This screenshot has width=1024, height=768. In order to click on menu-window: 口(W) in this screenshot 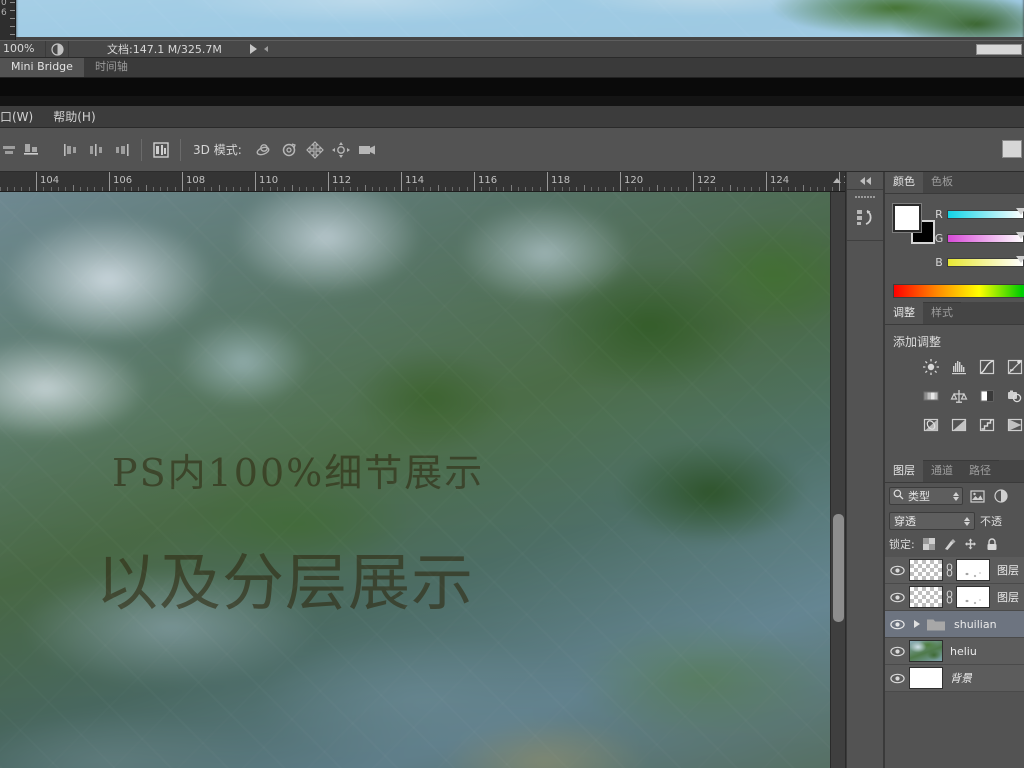, I will do `click(21, 117)`.